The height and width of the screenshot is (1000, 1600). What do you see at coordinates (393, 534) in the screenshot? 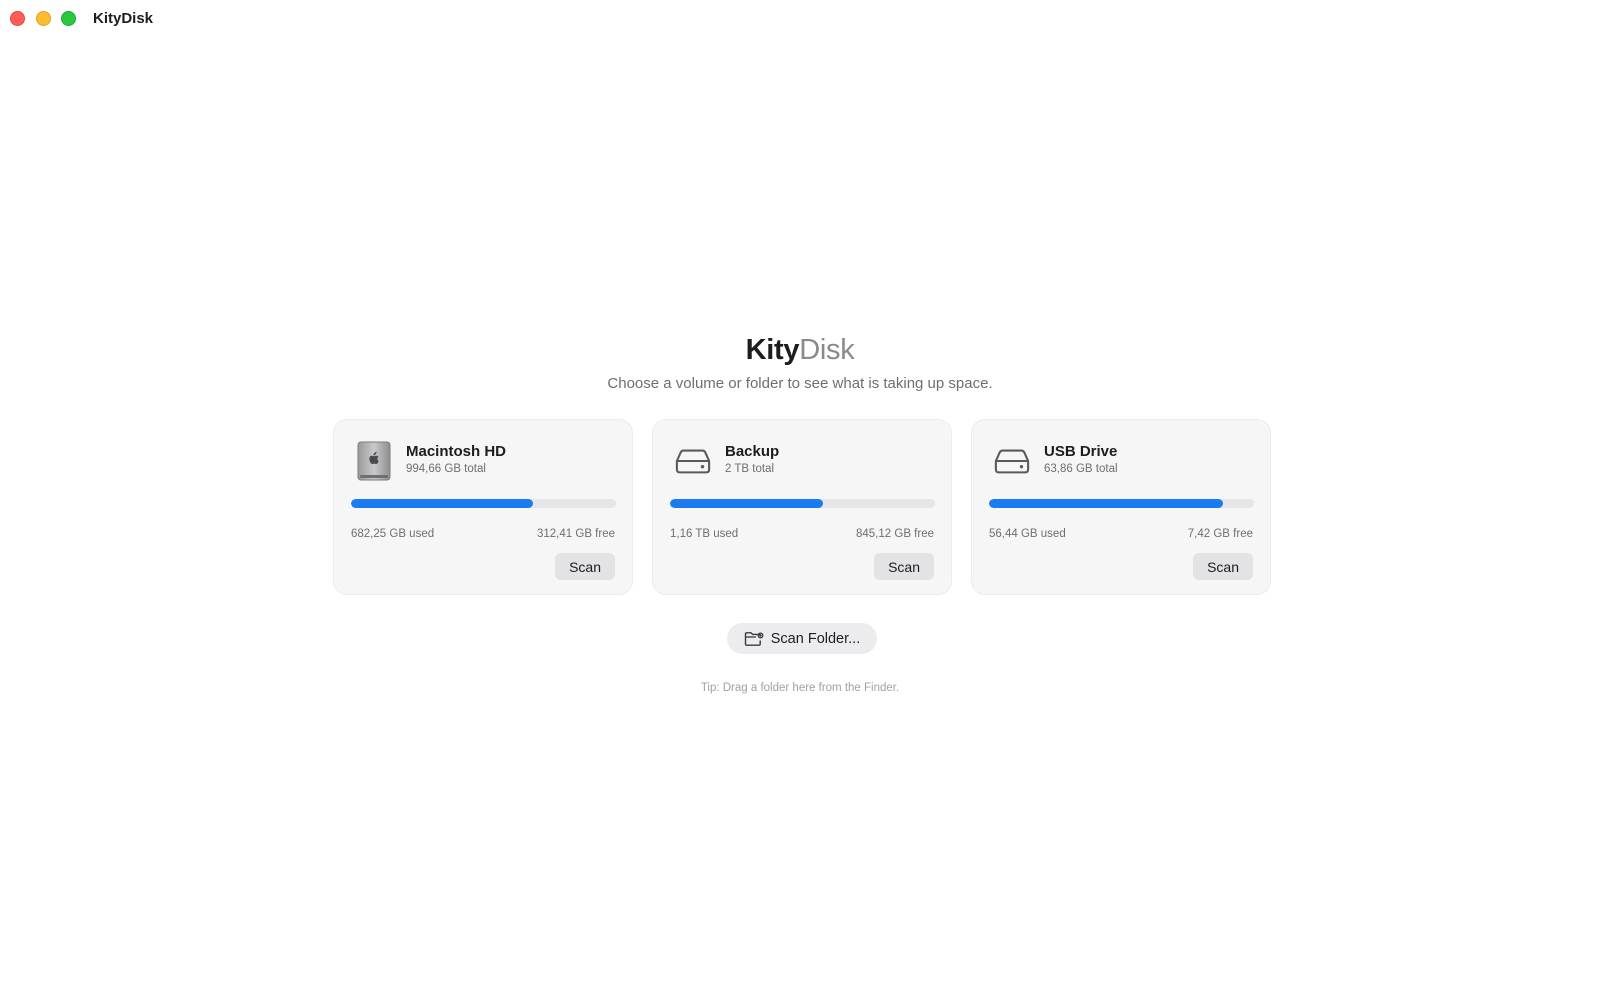
I see `used-space: 682,25 GB used` at bounding box center [393, 534].